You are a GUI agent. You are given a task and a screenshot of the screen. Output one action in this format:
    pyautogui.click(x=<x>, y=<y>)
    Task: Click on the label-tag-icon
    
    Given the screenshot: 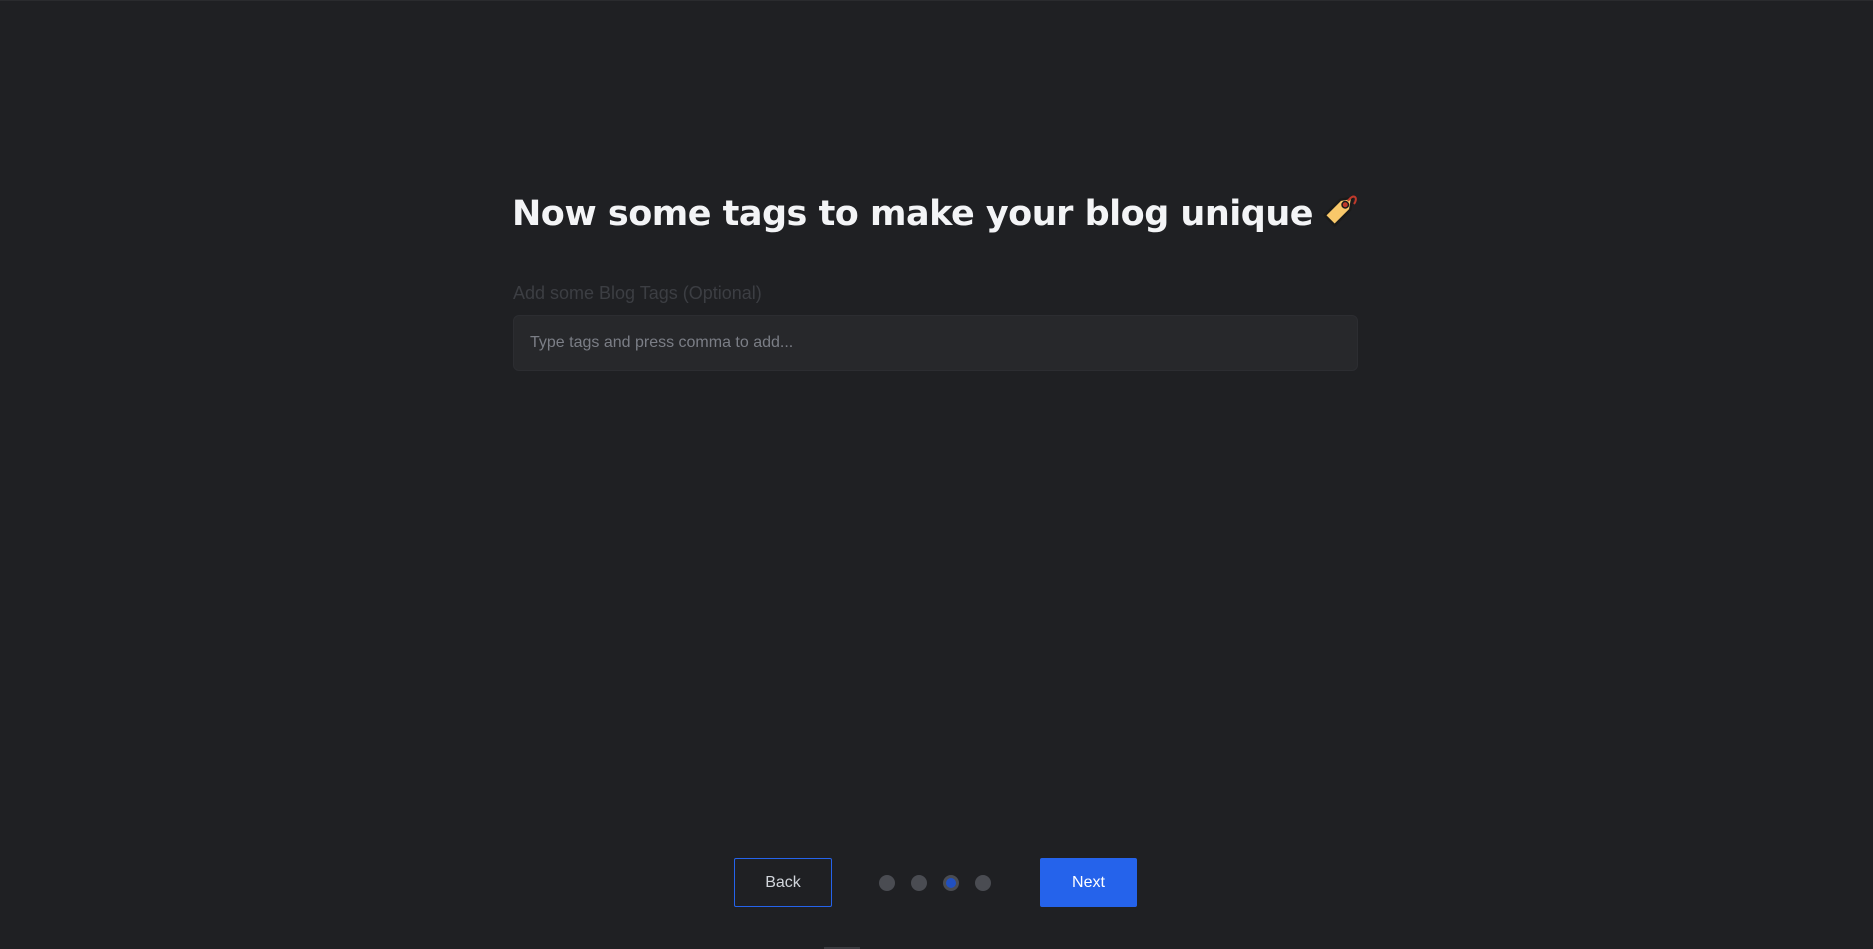 What is the action you would take?
    pyautogui.click(x=1341, y=213)
    